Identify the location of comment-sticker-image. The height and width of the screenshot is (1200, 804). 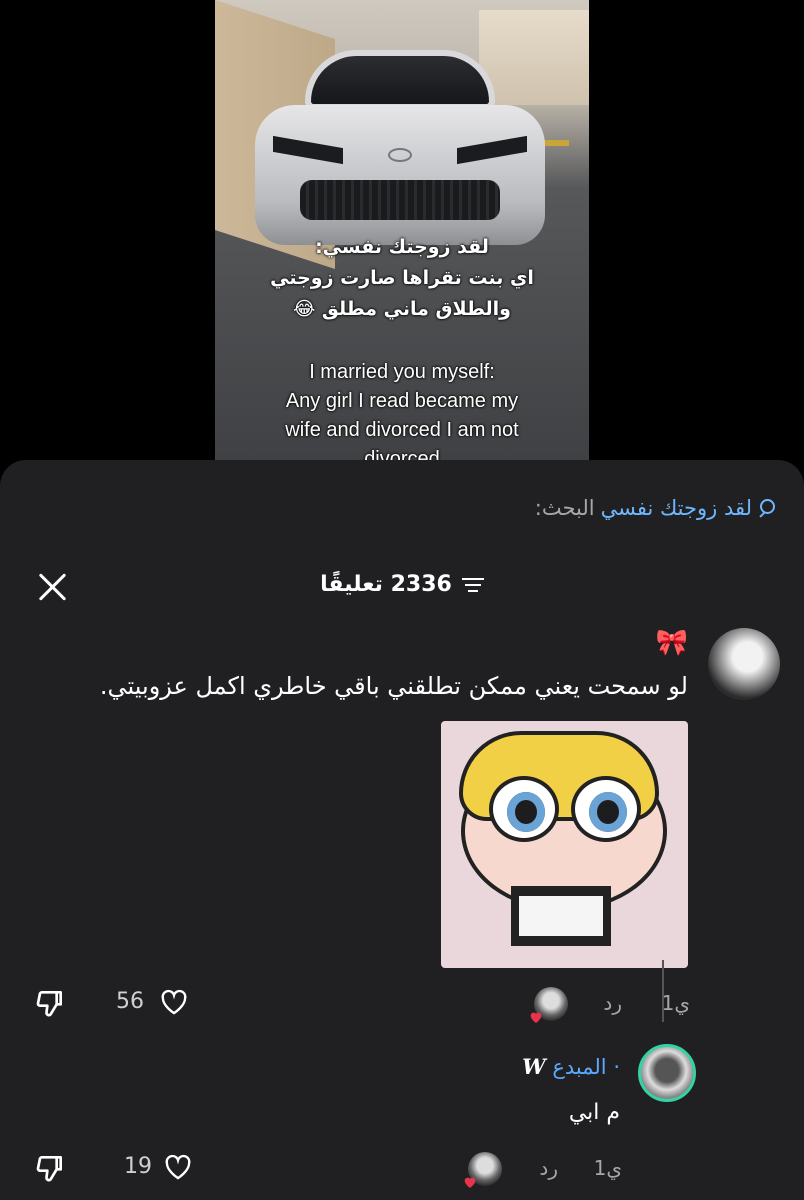
(564, 844).